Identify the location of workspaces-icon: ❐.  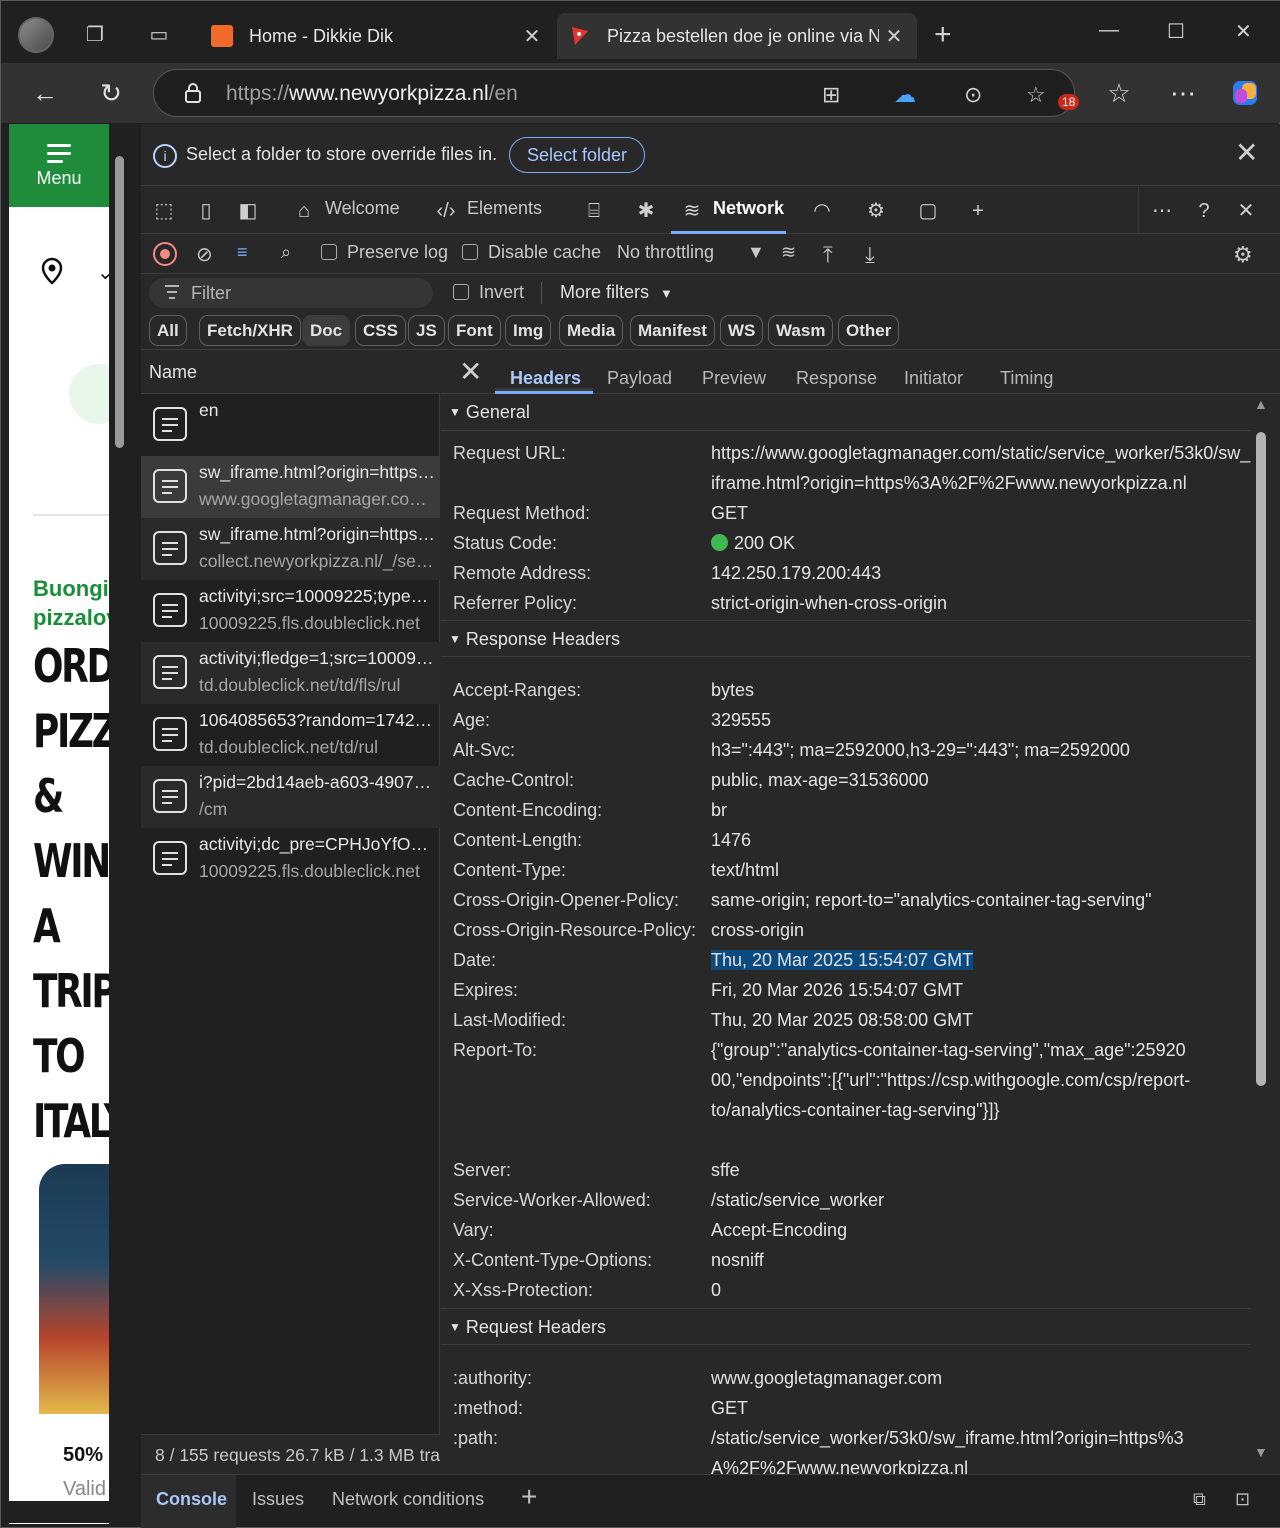
(95, 35).